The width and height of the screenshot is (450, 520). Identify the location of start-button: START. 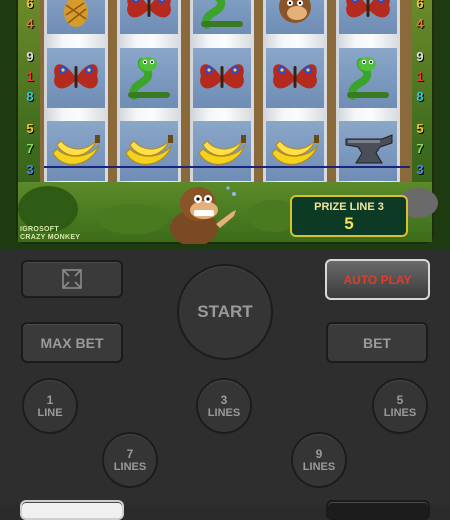
(225, 312).